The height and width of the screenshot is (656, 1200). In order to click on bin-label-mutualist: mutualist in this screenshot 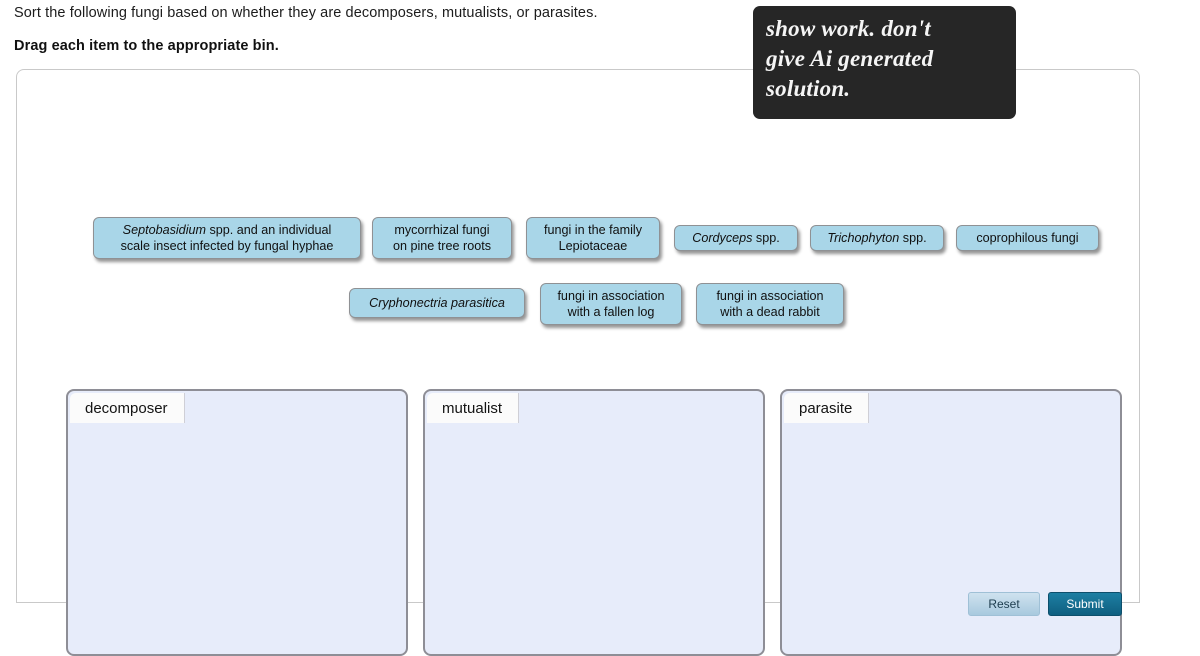, I will do `click(473, 408)`.